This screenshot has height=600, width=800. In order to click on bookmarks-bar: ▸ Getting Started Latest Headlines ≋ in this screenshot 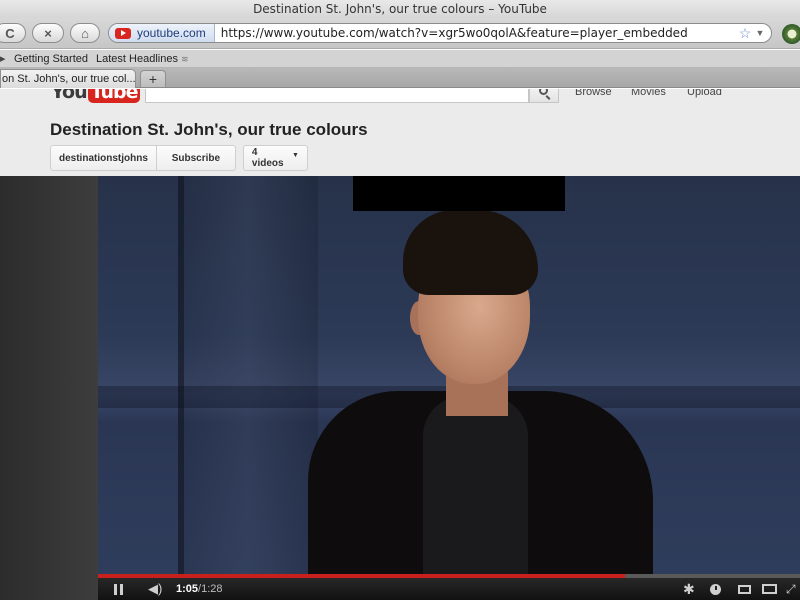, I will do `click(400, 59)`.